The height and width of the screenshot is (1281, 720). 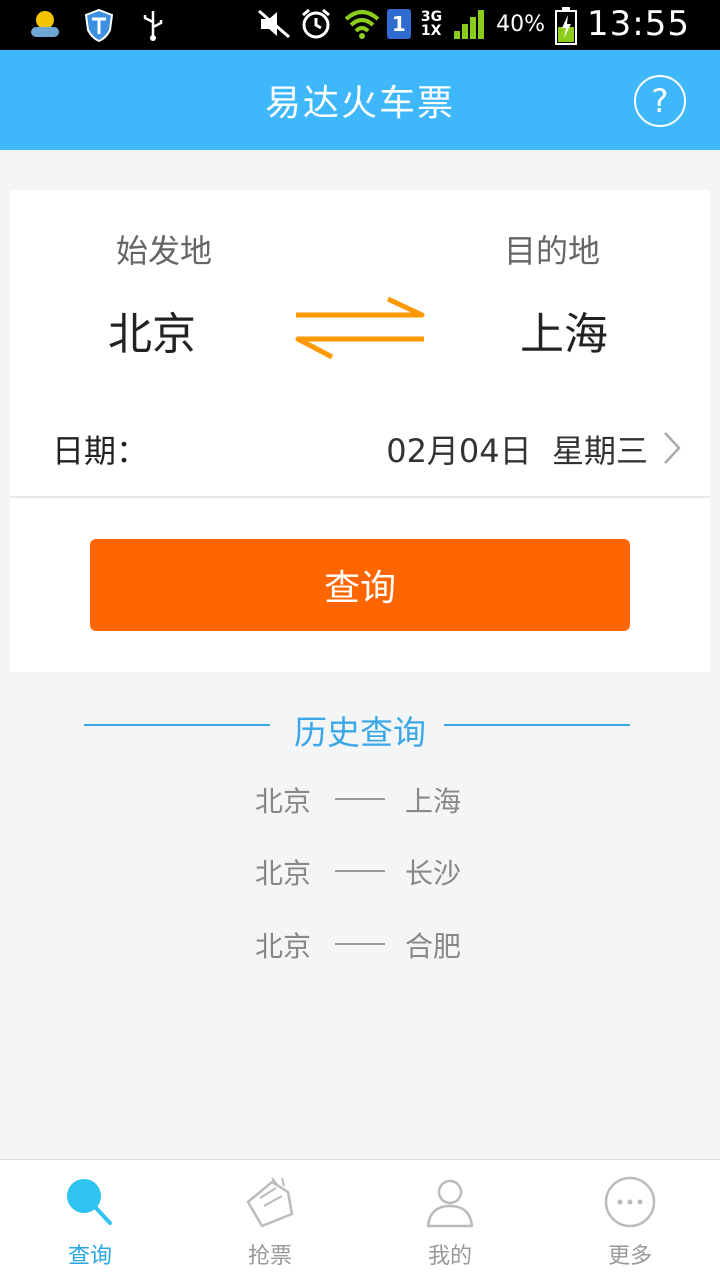 I want to click on history-item: 北京 上海, so click(x=360, y=800).